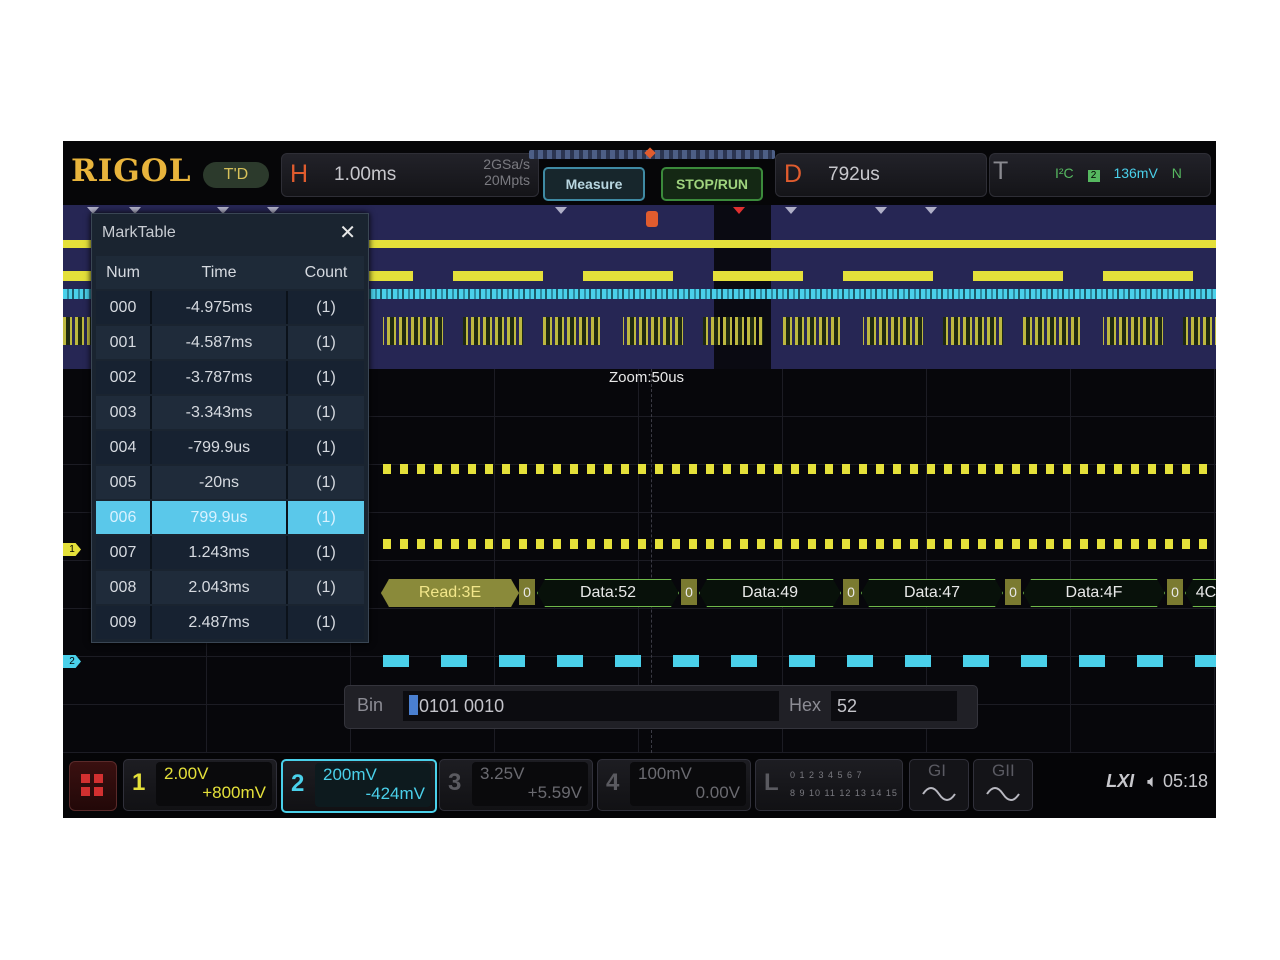 The width and height of the screenshot is (1280, 960). Describe the element at coordinates (220, 622) in the screenshot. I see `cell-time: 2.487ms` at that location.